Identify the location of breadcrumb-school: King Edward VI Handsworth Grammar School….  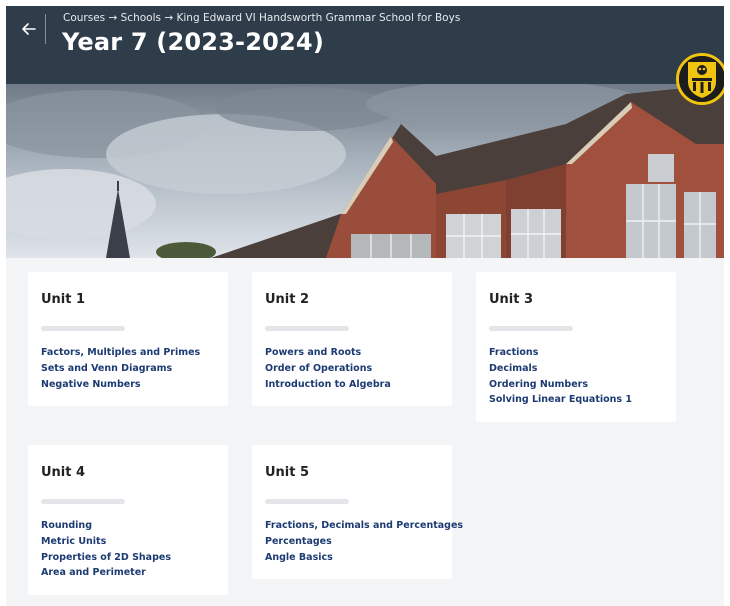
(318, 18).